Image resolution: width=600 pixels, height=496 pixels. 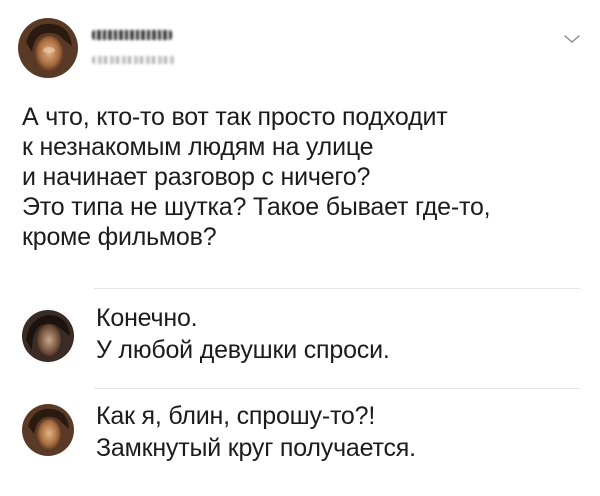 What do you see at coordinates (196, 177) in the screenshot?
I see `post-text-line: и начинает разговор с ничего?` at bounding box center [196, 177].